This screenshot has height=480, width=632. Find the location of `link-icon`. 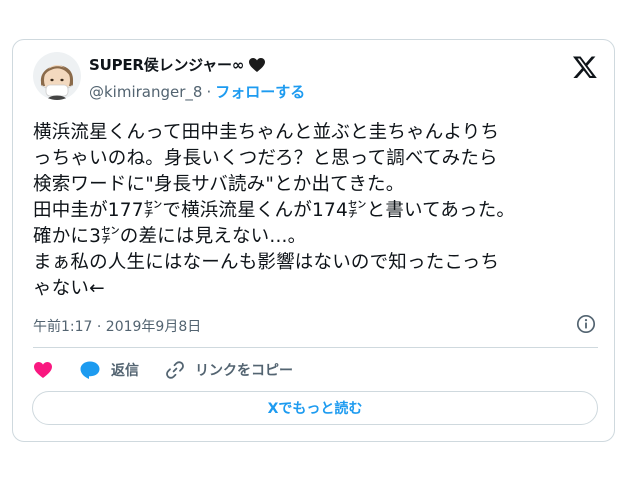

link-icon is located at coordinates (175, 370).